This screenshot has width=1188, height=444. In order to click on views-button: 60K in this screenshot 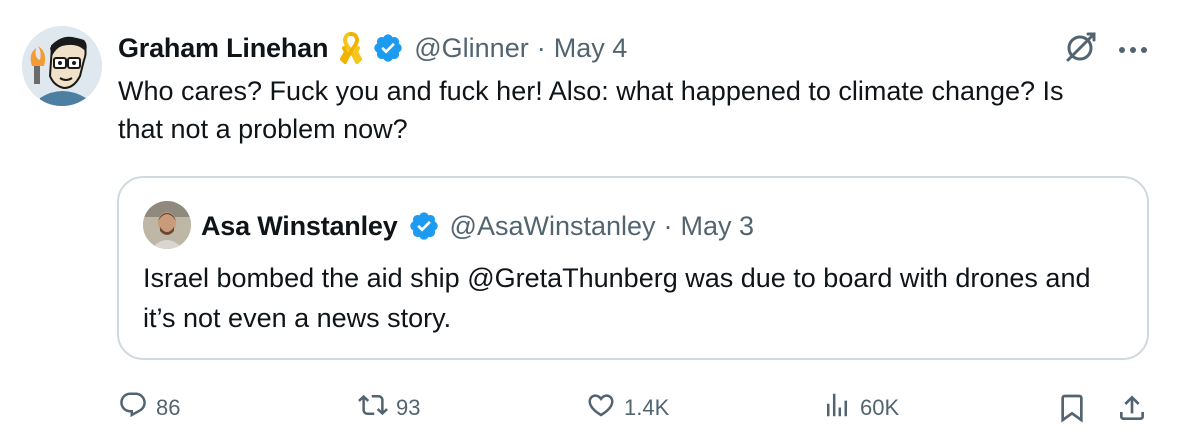, I will do `click(860, 408)`.